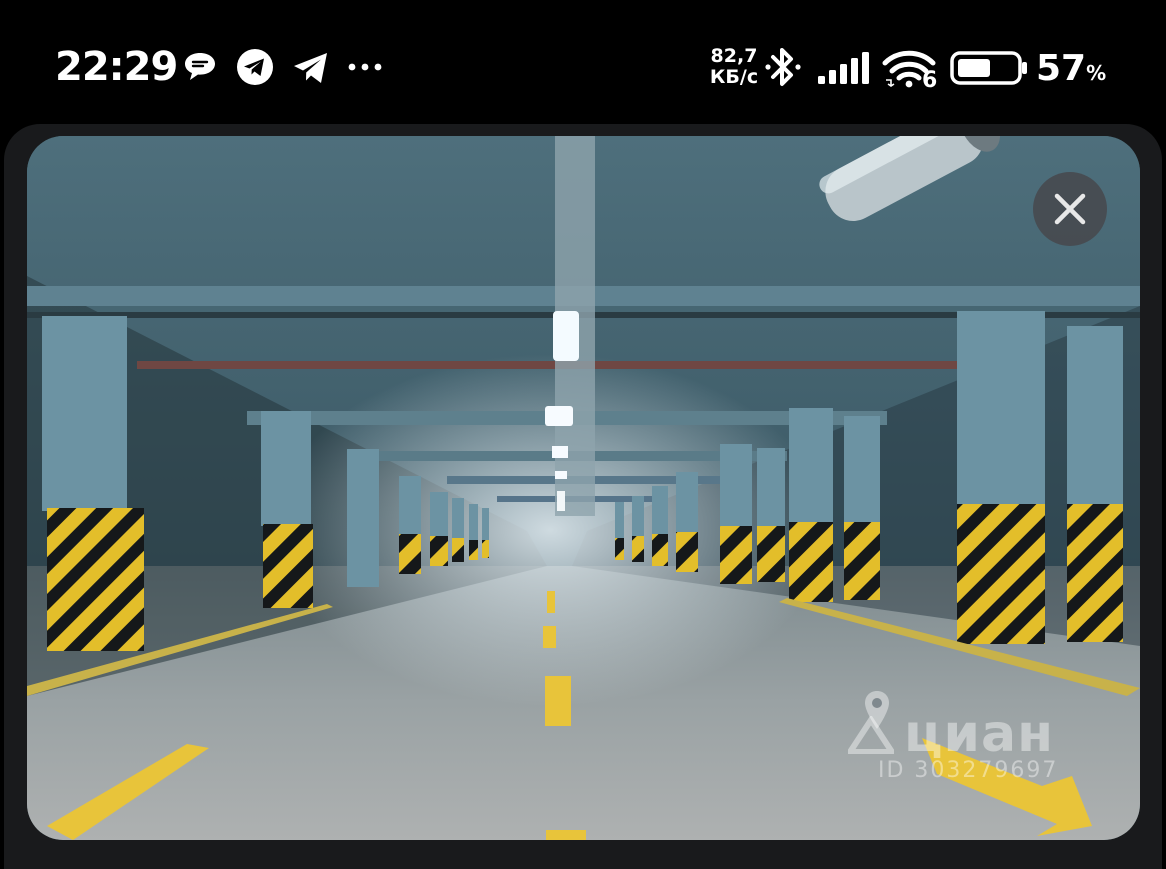 This screenshot has height=869, width=1166. Describe the element at coordinates (871, 735) in the screenshot. I see `house-logo-icon` at that location.